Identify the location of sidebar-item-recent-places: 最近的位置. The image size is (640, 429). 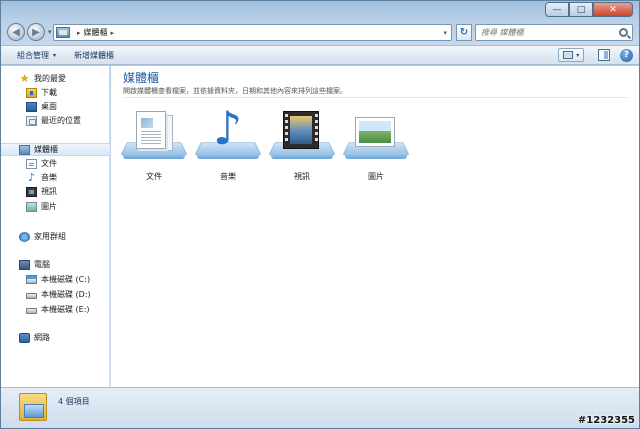
(55, 120).